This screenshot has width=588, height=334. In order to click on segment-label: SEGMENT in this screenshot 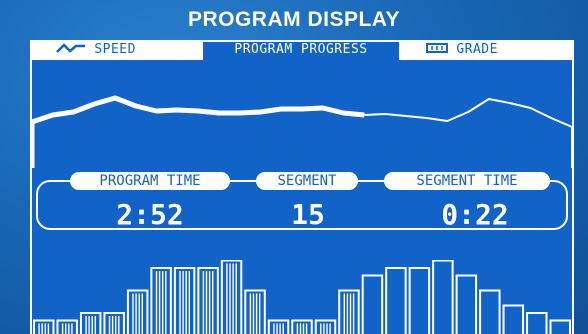, I will do `click(307, 181)`.